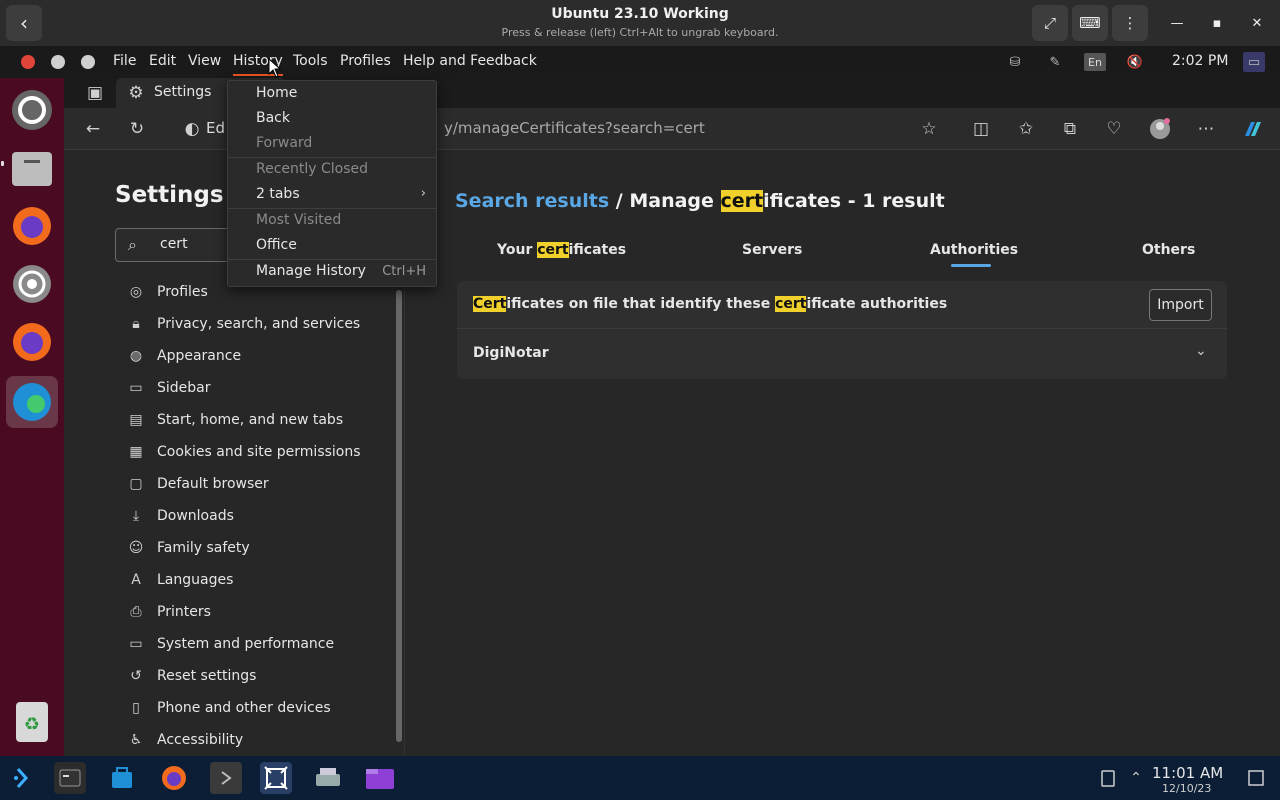 The height and width of the screenshot is (800, 1280). Describe the element at coordinates (273, 118) in the screenshot. I see `history-back-label: Back` at that location.